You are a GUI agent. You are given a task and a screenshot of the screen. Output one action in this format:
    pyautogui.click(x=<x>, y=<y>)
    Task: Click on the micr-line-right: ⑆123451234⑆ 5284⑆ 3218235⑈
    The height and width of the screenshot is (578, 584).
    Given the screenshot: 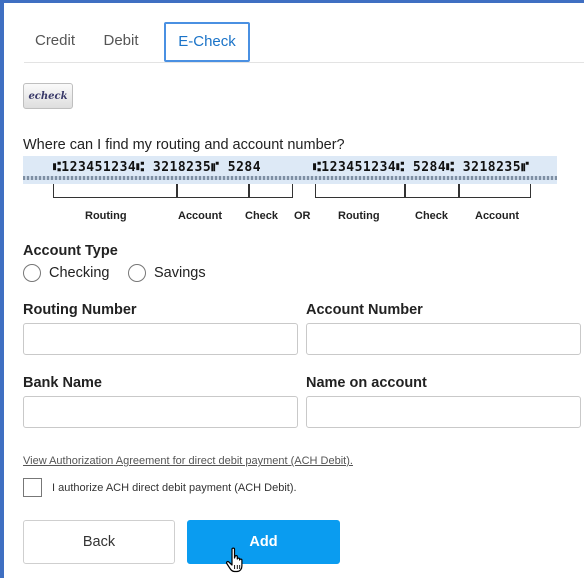 What is the action you would take?
    pyautogui.click(x=421, y=167)
    